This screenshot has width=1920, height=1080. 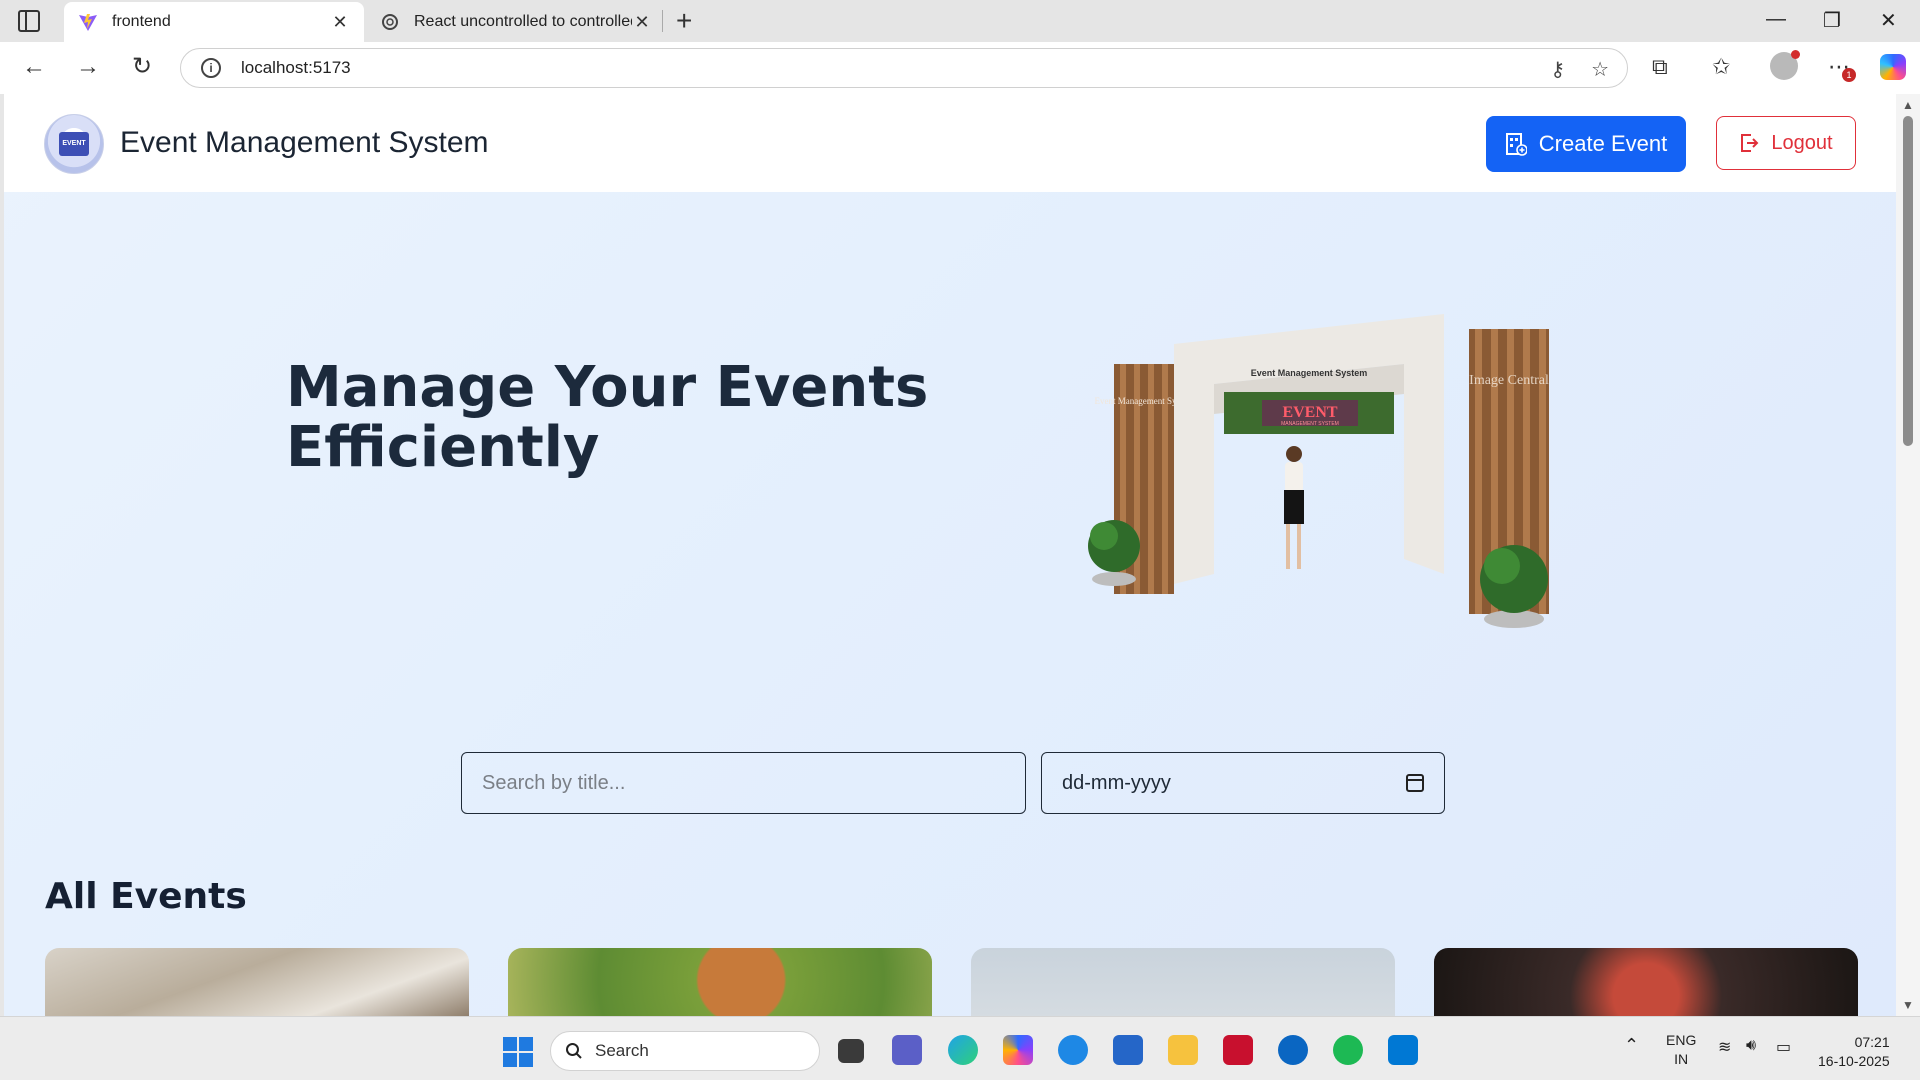 What do you see at coordinates (1243, 783) in the screenshot?
I see `date-filter-input: dd-mm-yyyy` at bounding box center [1243, 783].